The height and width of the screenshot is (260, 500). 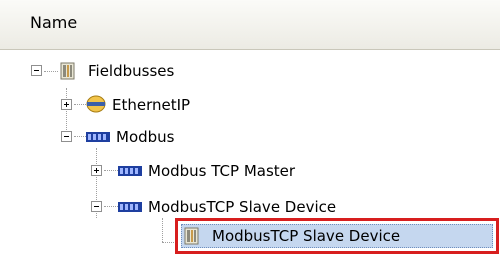 What do you see at coordinates (250, 106) in the screenshot?
I see `tree-item-ethernetip: EthernetIP` at bounding box center [250, 106].